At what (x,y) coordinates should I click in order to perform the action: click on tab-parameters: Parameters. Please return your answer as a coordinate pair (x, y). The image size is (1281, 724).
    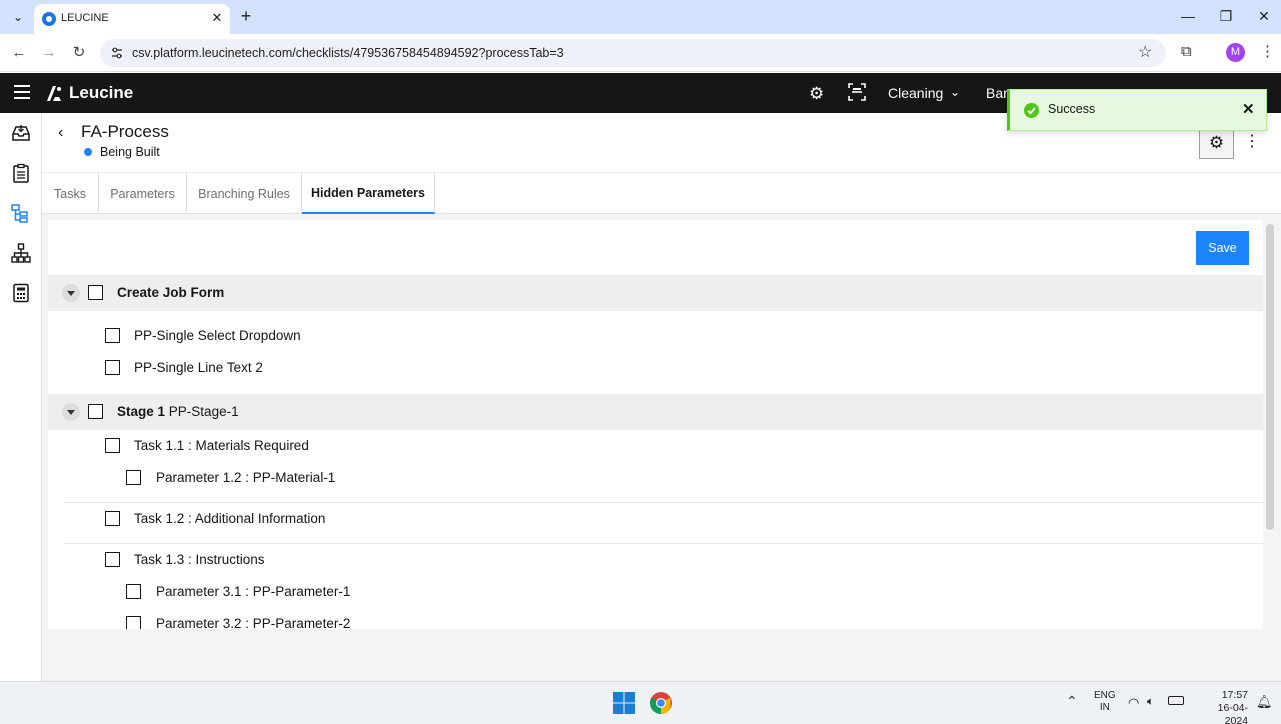
    Looking at the image, I should click on (143, 193).